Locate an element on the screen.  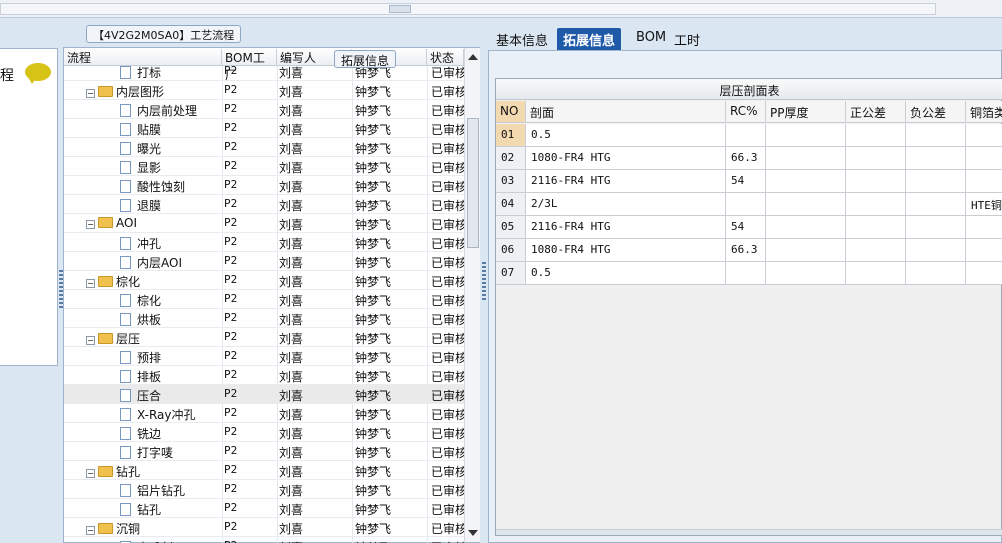
tree-node: 打字唛 is located at coordinates (170, 452).